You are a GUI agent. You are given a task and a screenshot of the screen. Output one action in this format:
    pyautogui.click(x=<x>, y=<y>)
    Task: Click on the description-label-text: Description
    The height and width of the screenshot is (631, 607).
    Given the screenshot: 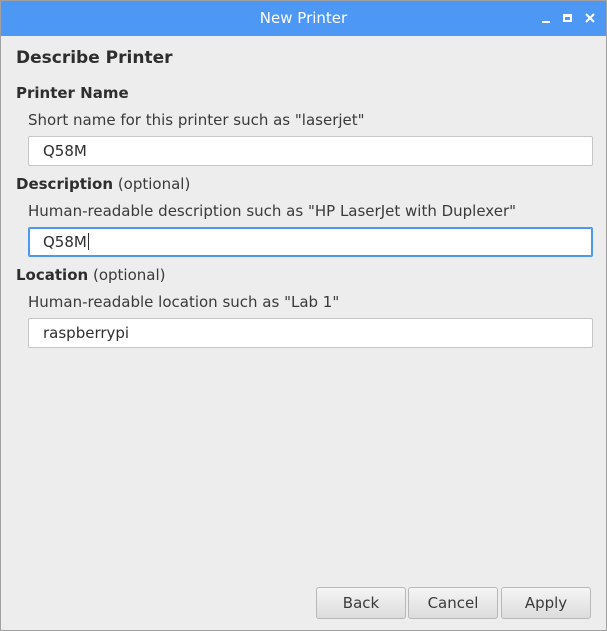 What is the action you would take?
    pyautogui.click(x=65, y=184)
    